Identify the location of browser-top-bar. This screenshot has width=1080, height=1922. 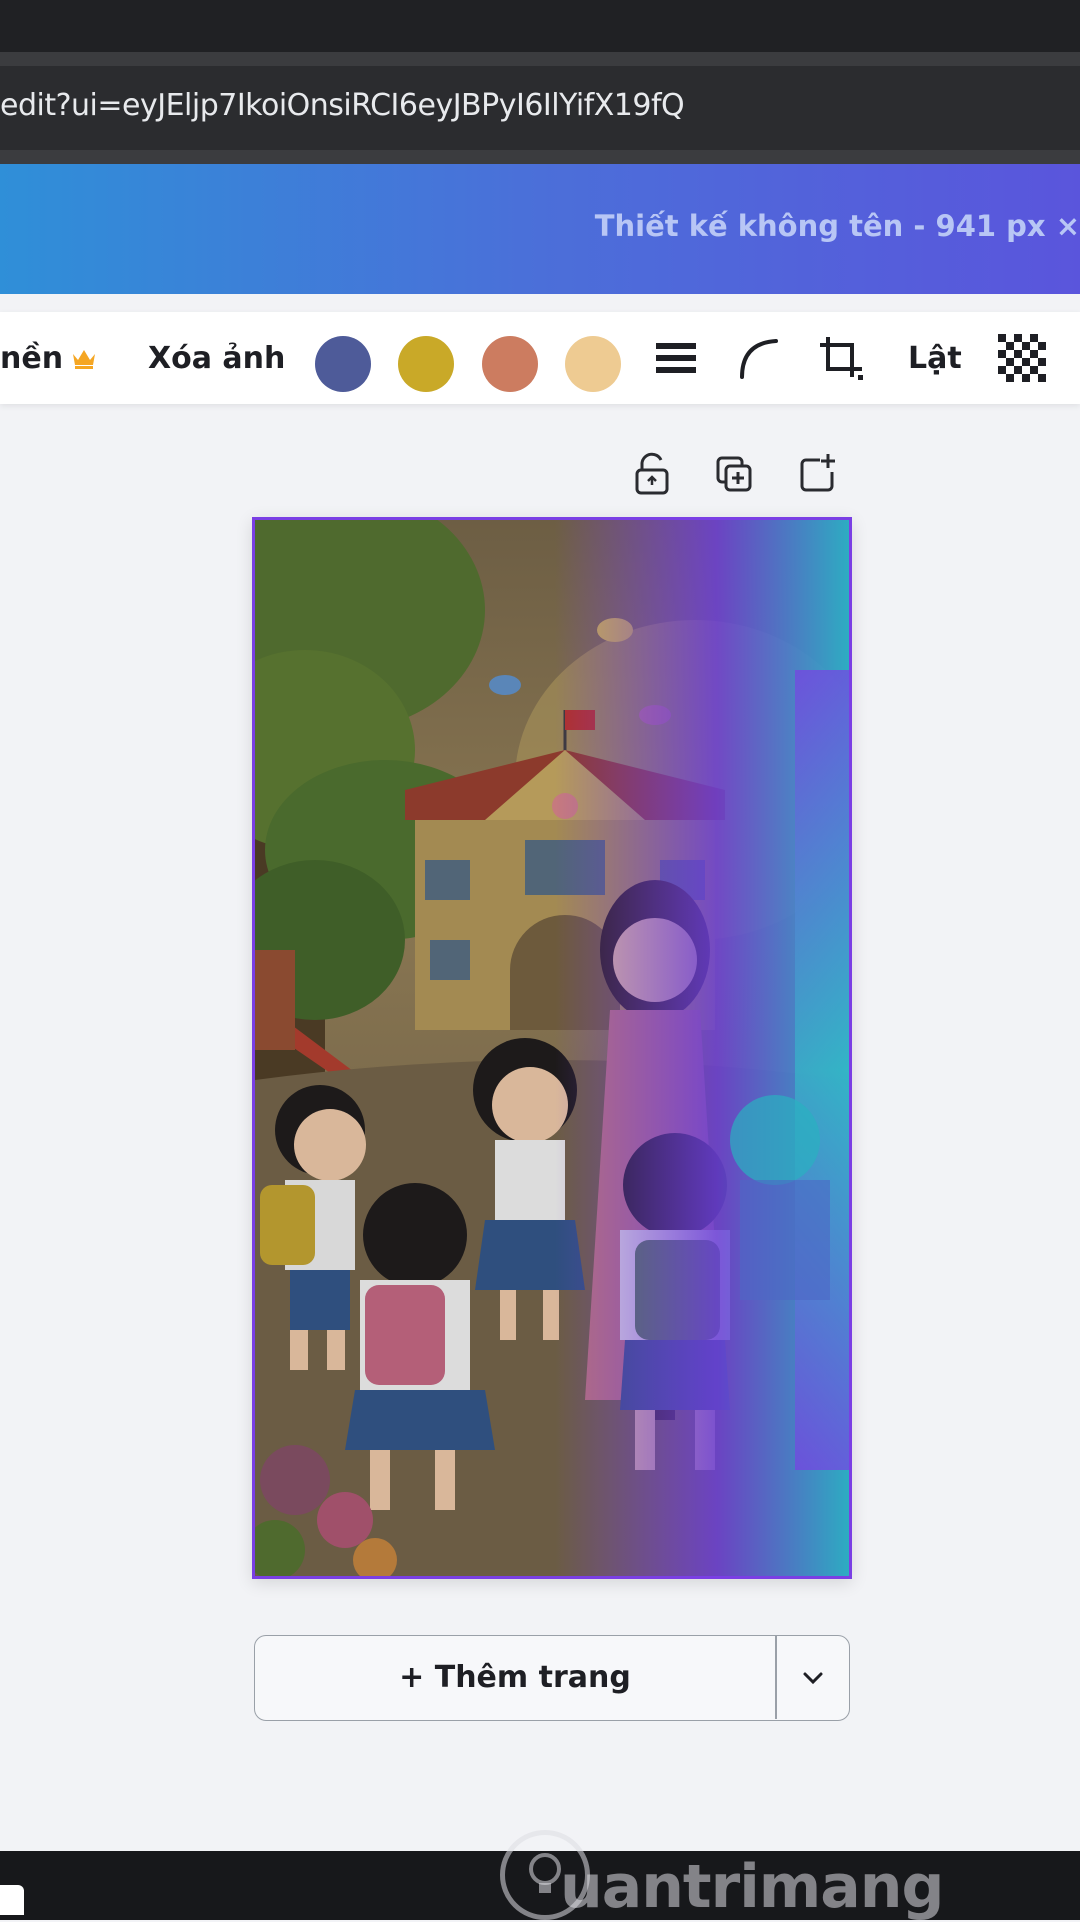
(540, 26).